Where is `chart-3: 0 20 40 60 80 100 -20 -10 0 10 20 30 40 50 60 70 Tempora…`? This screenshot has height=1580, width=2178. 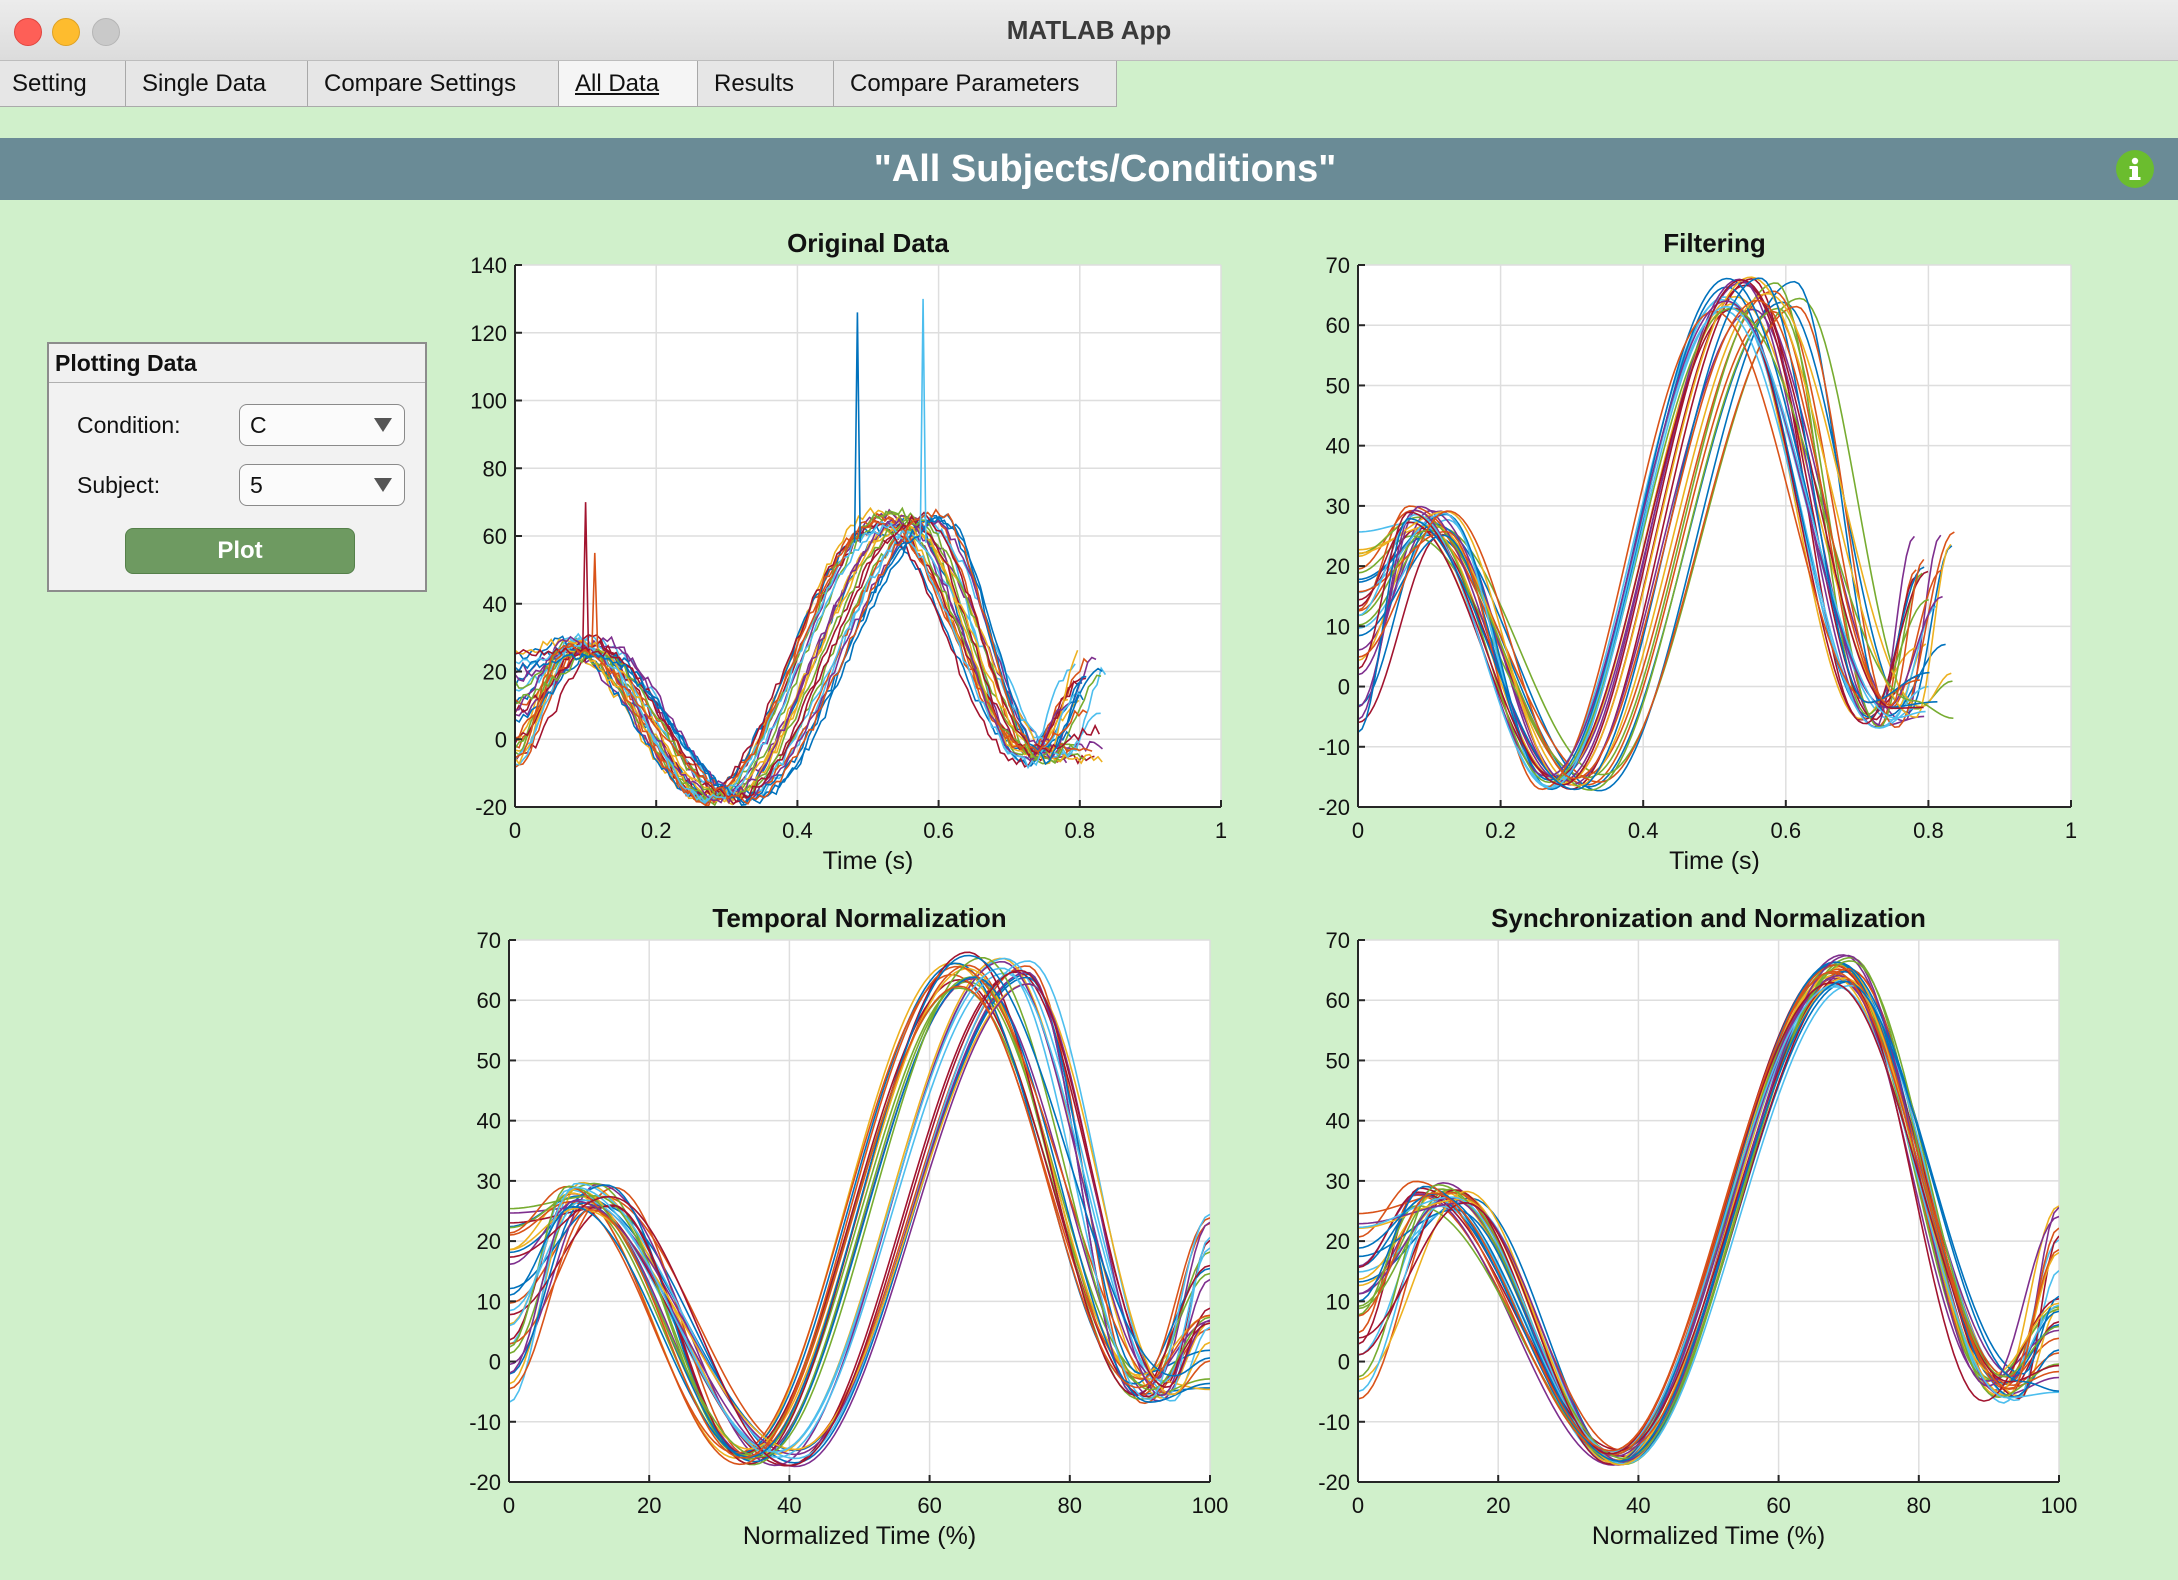 chart-3: 0 20 40 60 80 100 -20 -10 0 10 20 30 40 50 60 70 Tempora… is located at coordinates (848, 1226).